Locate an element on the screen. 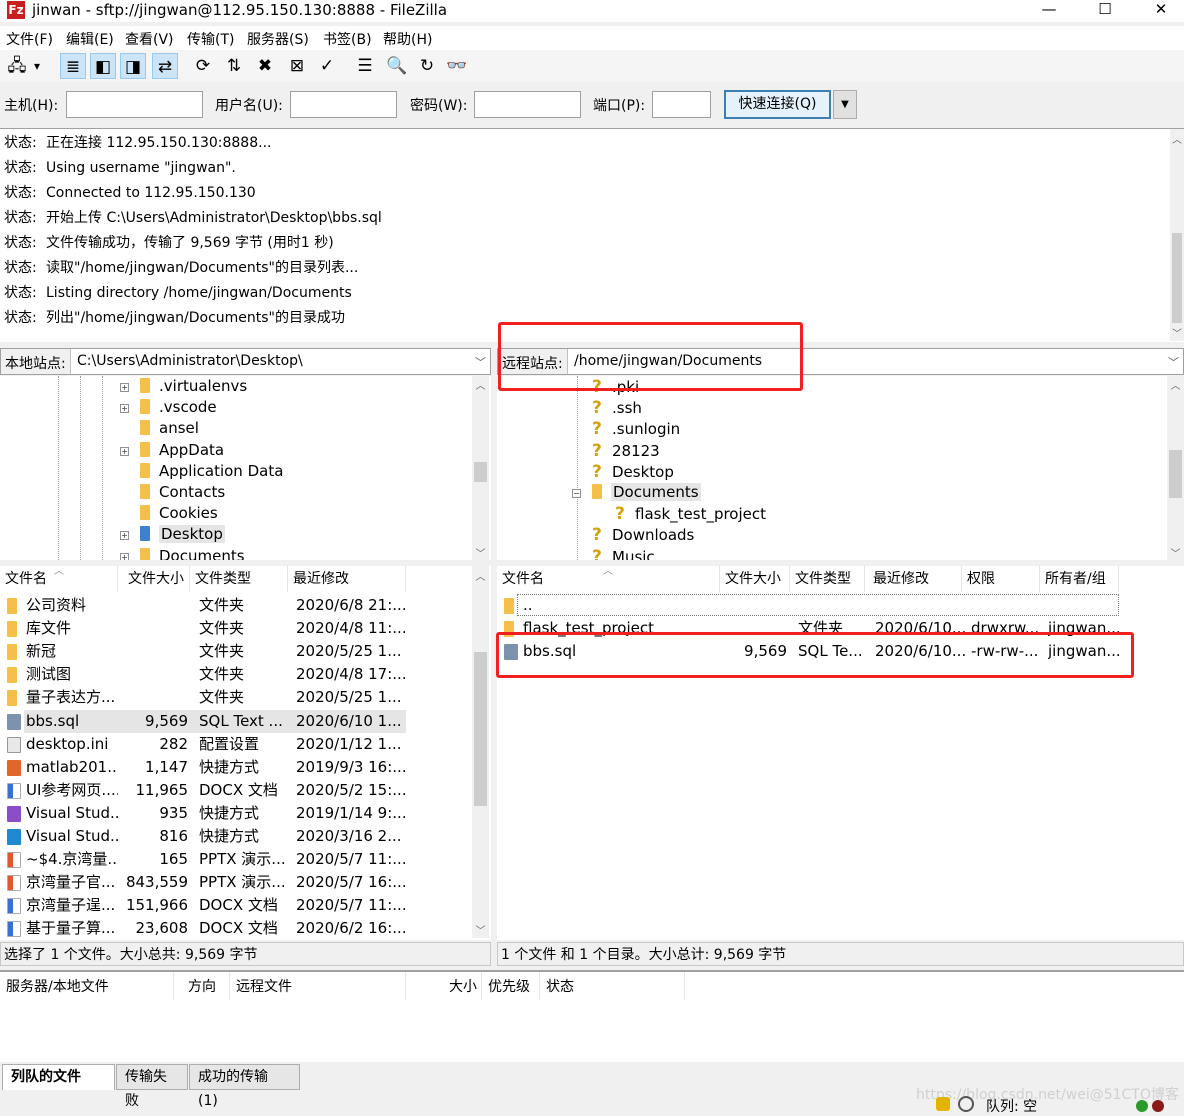  remote-tree-toggle-icon: ◨ is located at coordinates (133, 66).